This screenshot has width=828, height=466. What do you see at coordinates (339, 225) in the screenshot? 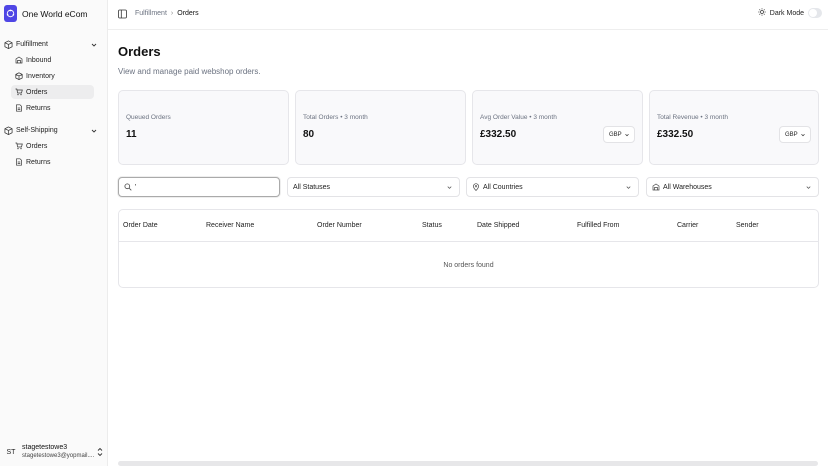
I see `column-header-order-number: Order Number` at bounding box center [339, 225].